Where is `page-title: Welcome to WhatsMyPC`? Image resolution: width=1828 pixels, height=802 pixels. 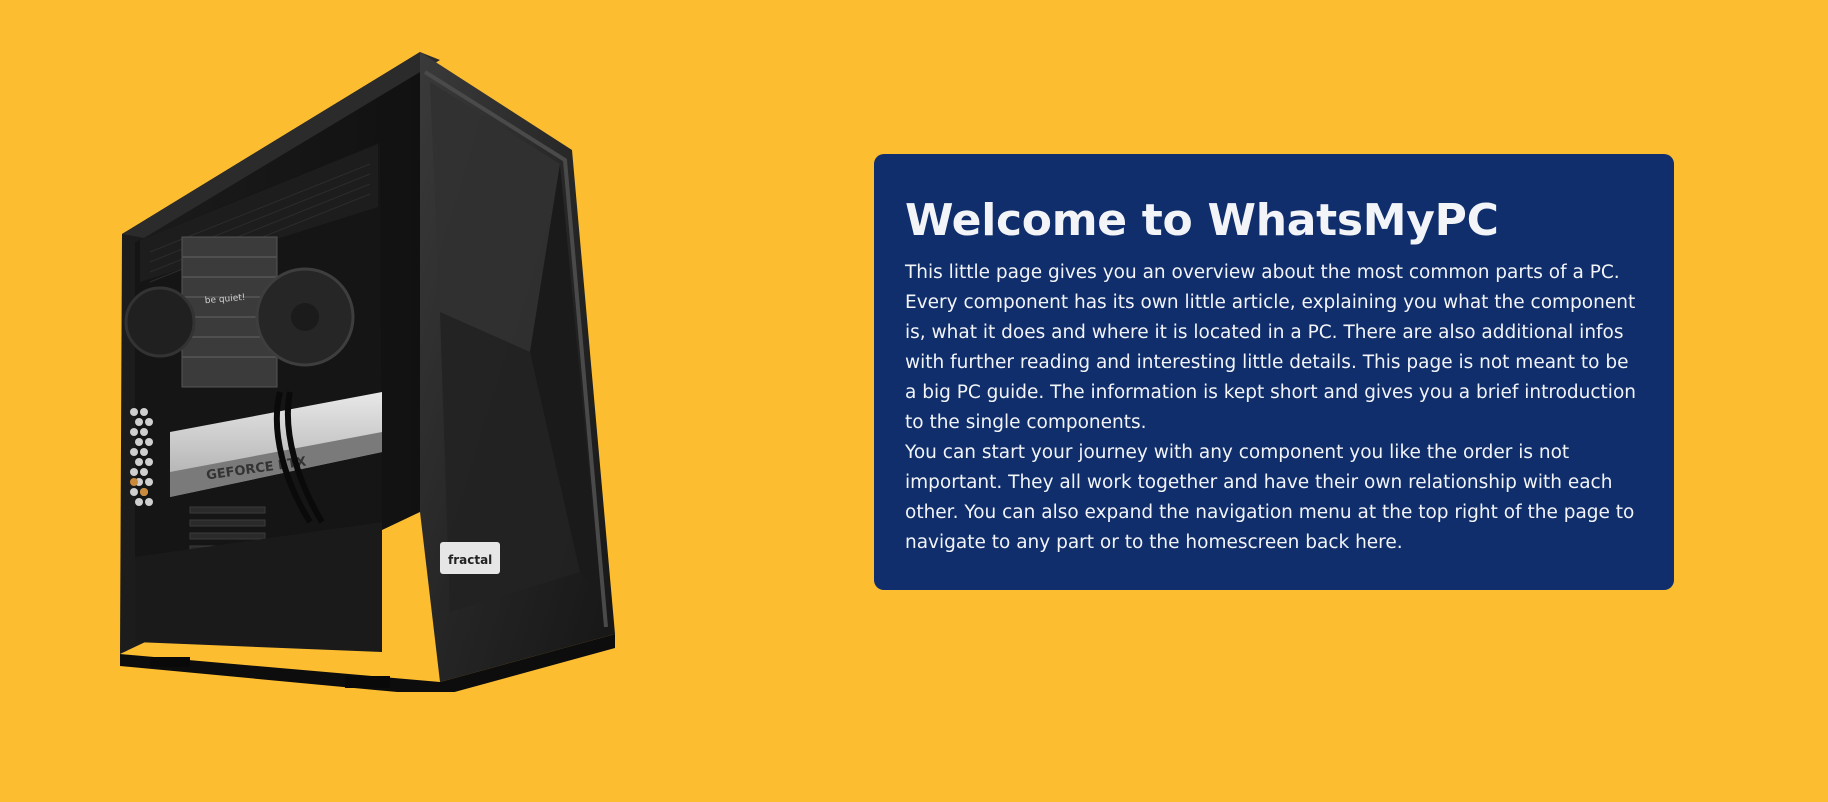 page-title: Welcome to WhatsMyPC is located at coordinates (1202, 220).